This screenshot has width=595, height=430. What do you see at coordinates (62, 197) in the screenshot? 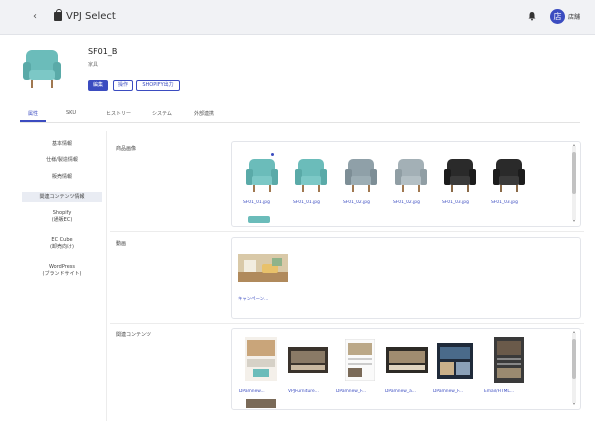
I see `sidenav-item-related: 関連コンテンツ情報` at bounding box center [62, 197].